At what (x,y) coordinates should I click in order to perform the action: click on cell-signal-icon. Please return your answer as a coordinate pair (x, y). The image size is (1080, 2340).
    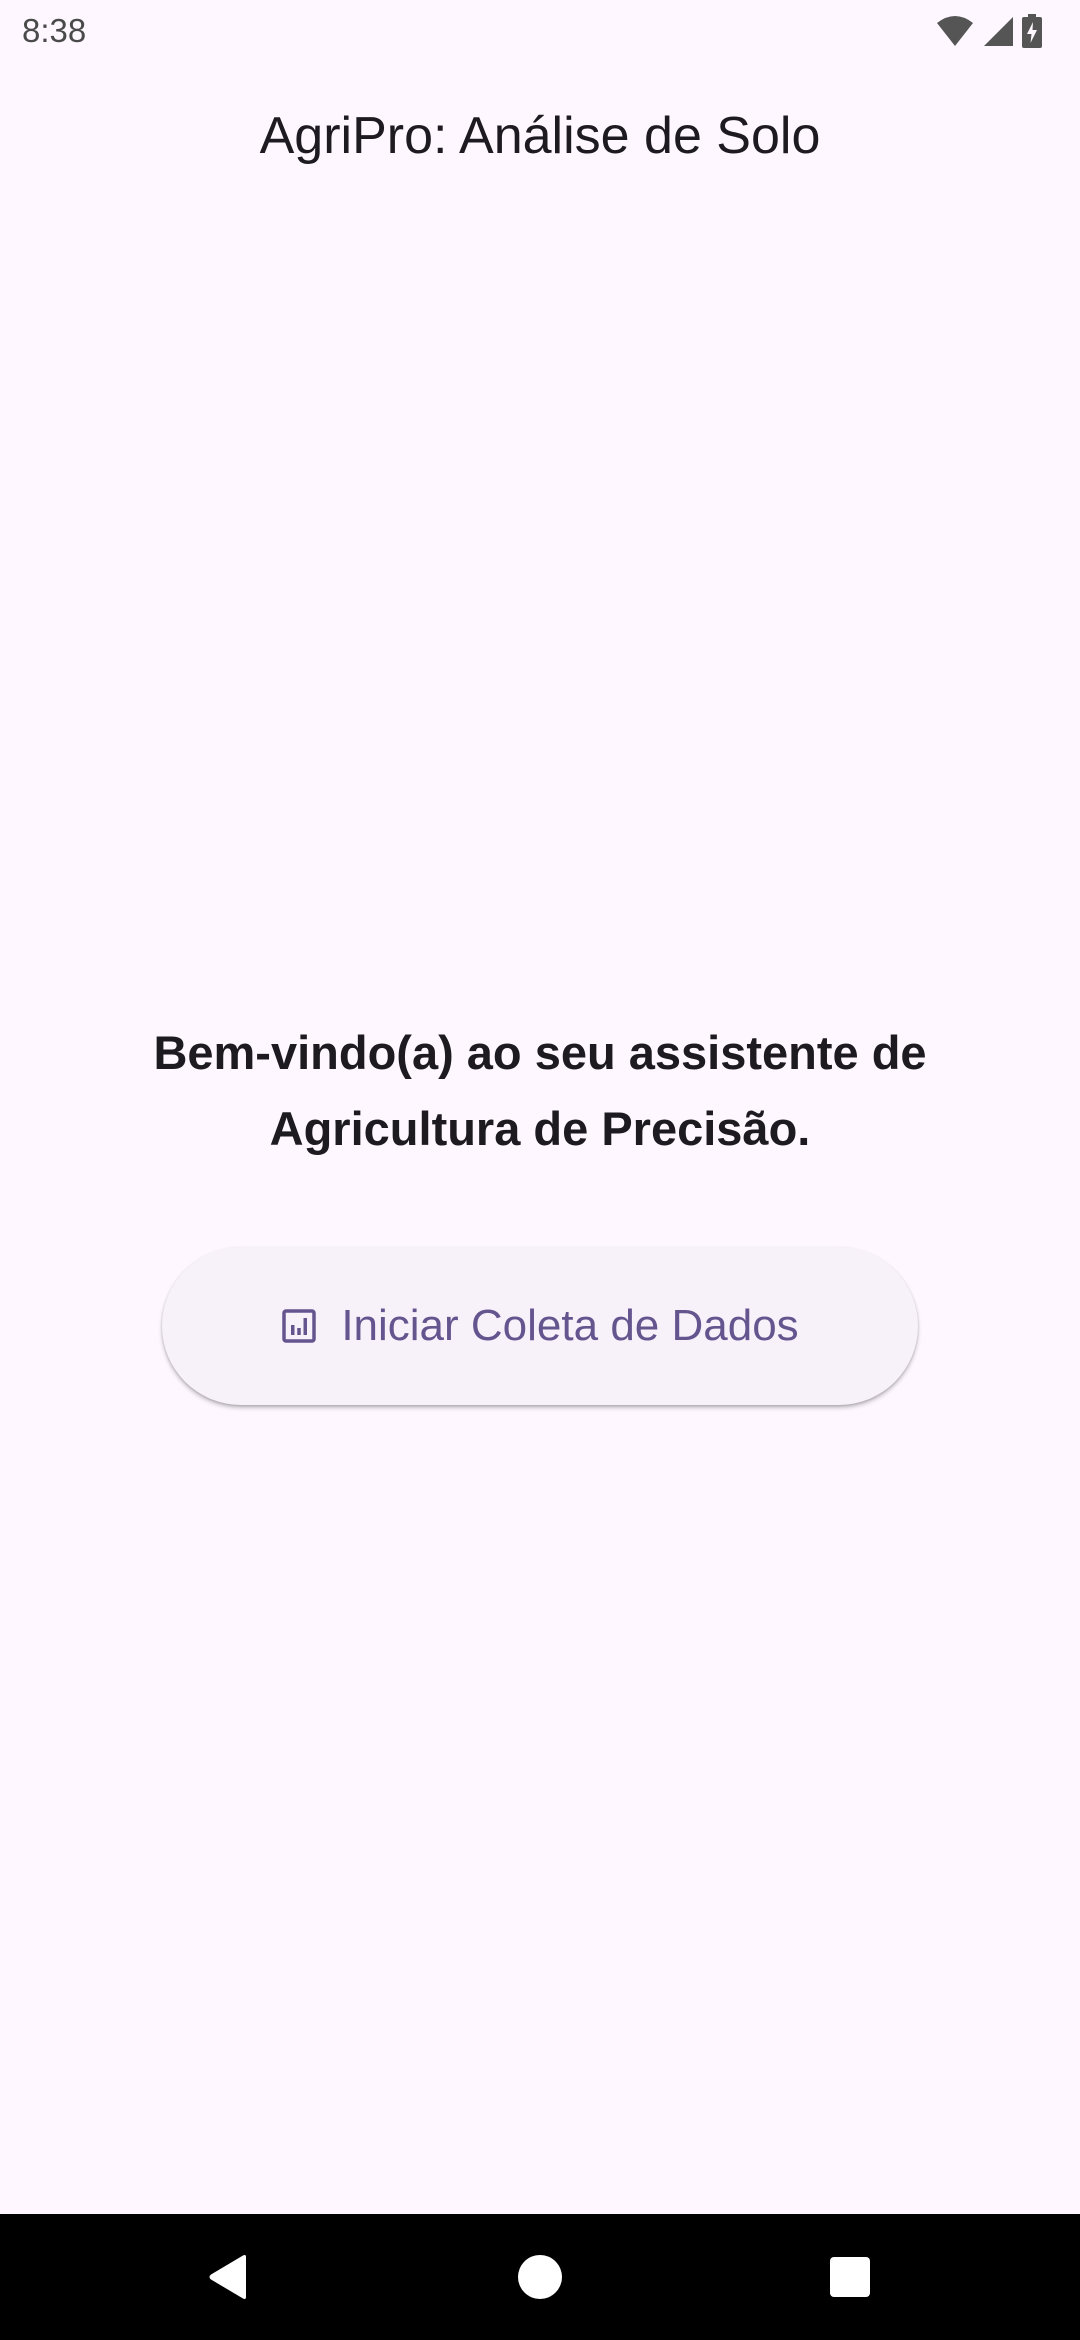
    Looking at the image, I should click on (998, 31).